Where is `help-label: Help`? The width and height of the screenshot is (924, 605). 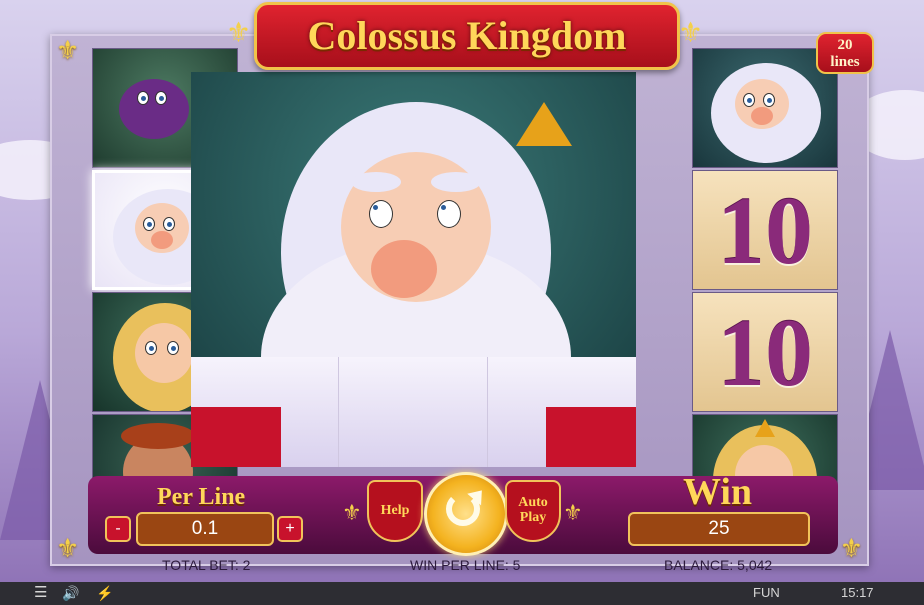 help-label: Help is located at coordinates (395, 510).